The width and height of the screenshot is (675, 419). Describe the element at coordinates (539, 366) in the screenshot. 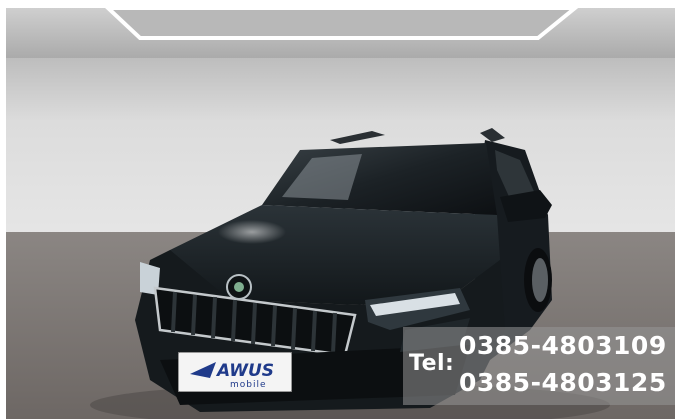

I see `contact-overlay: Tel: 0385-4803109 0385-4803125` at that location.